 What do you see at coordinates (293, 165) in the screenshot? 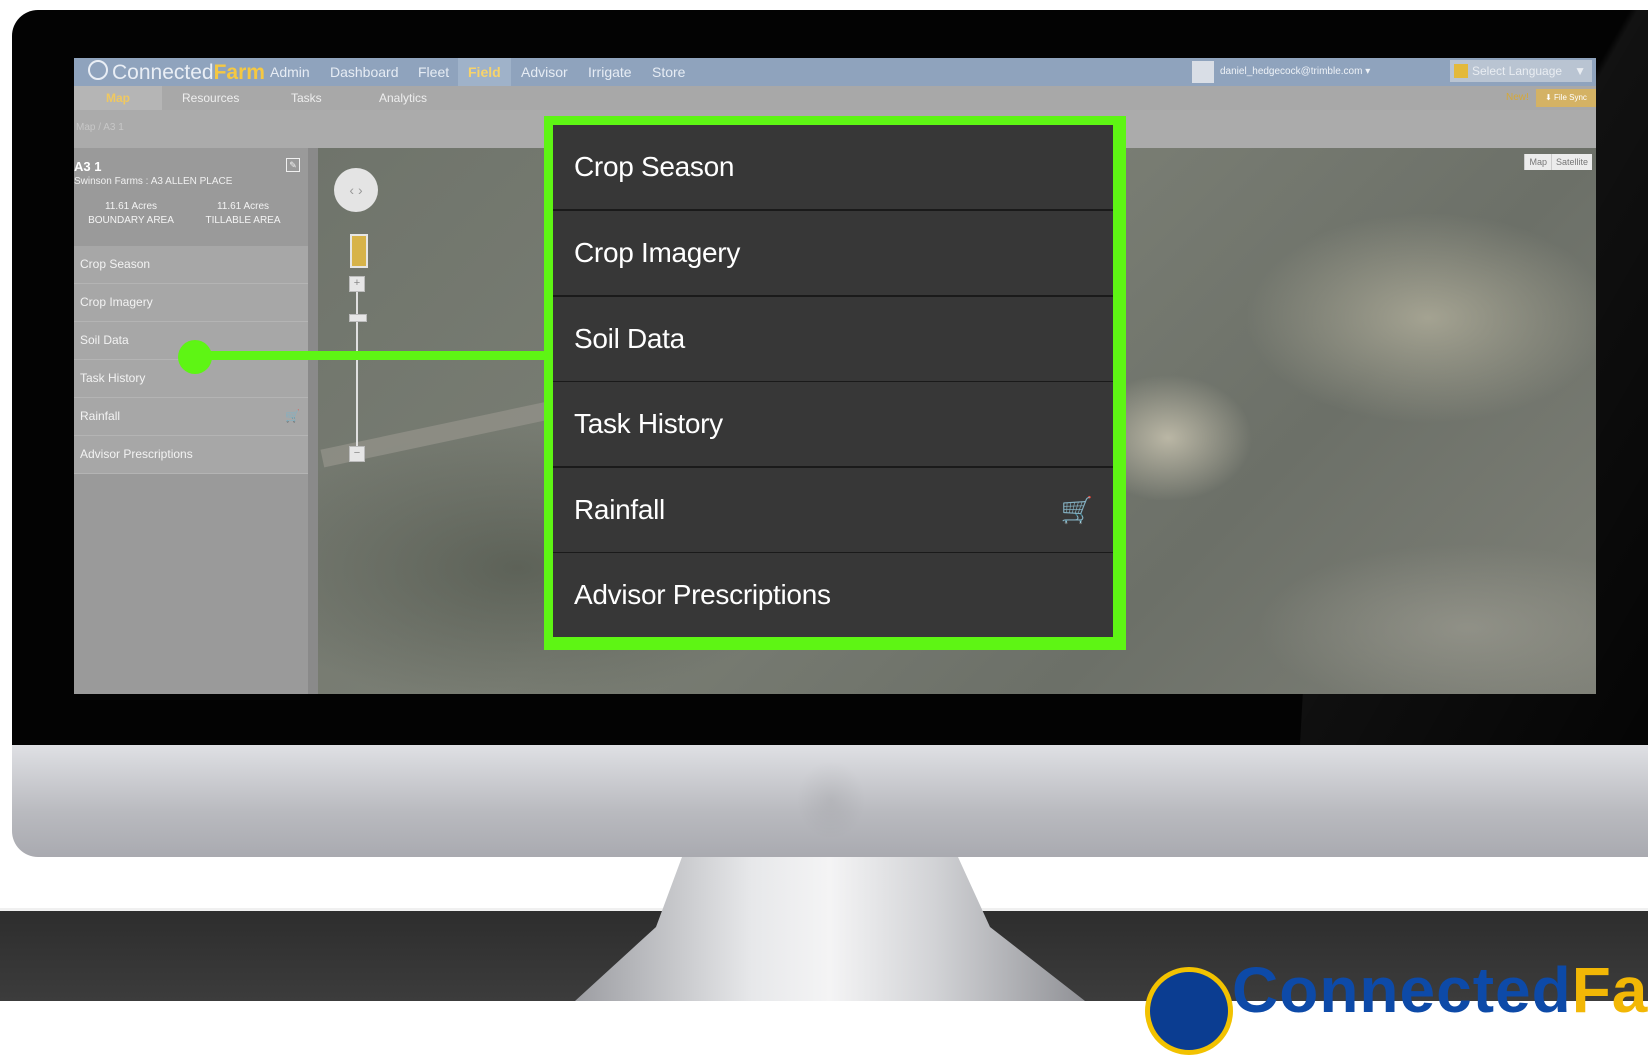
I see `edit-icon: ✎` at bounding box center [293, 165].